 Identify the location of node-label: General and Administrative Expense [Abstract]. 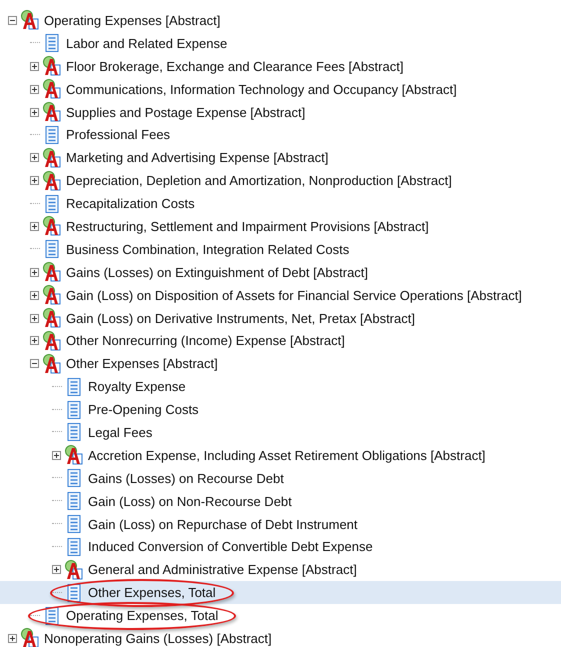
(222, 570).